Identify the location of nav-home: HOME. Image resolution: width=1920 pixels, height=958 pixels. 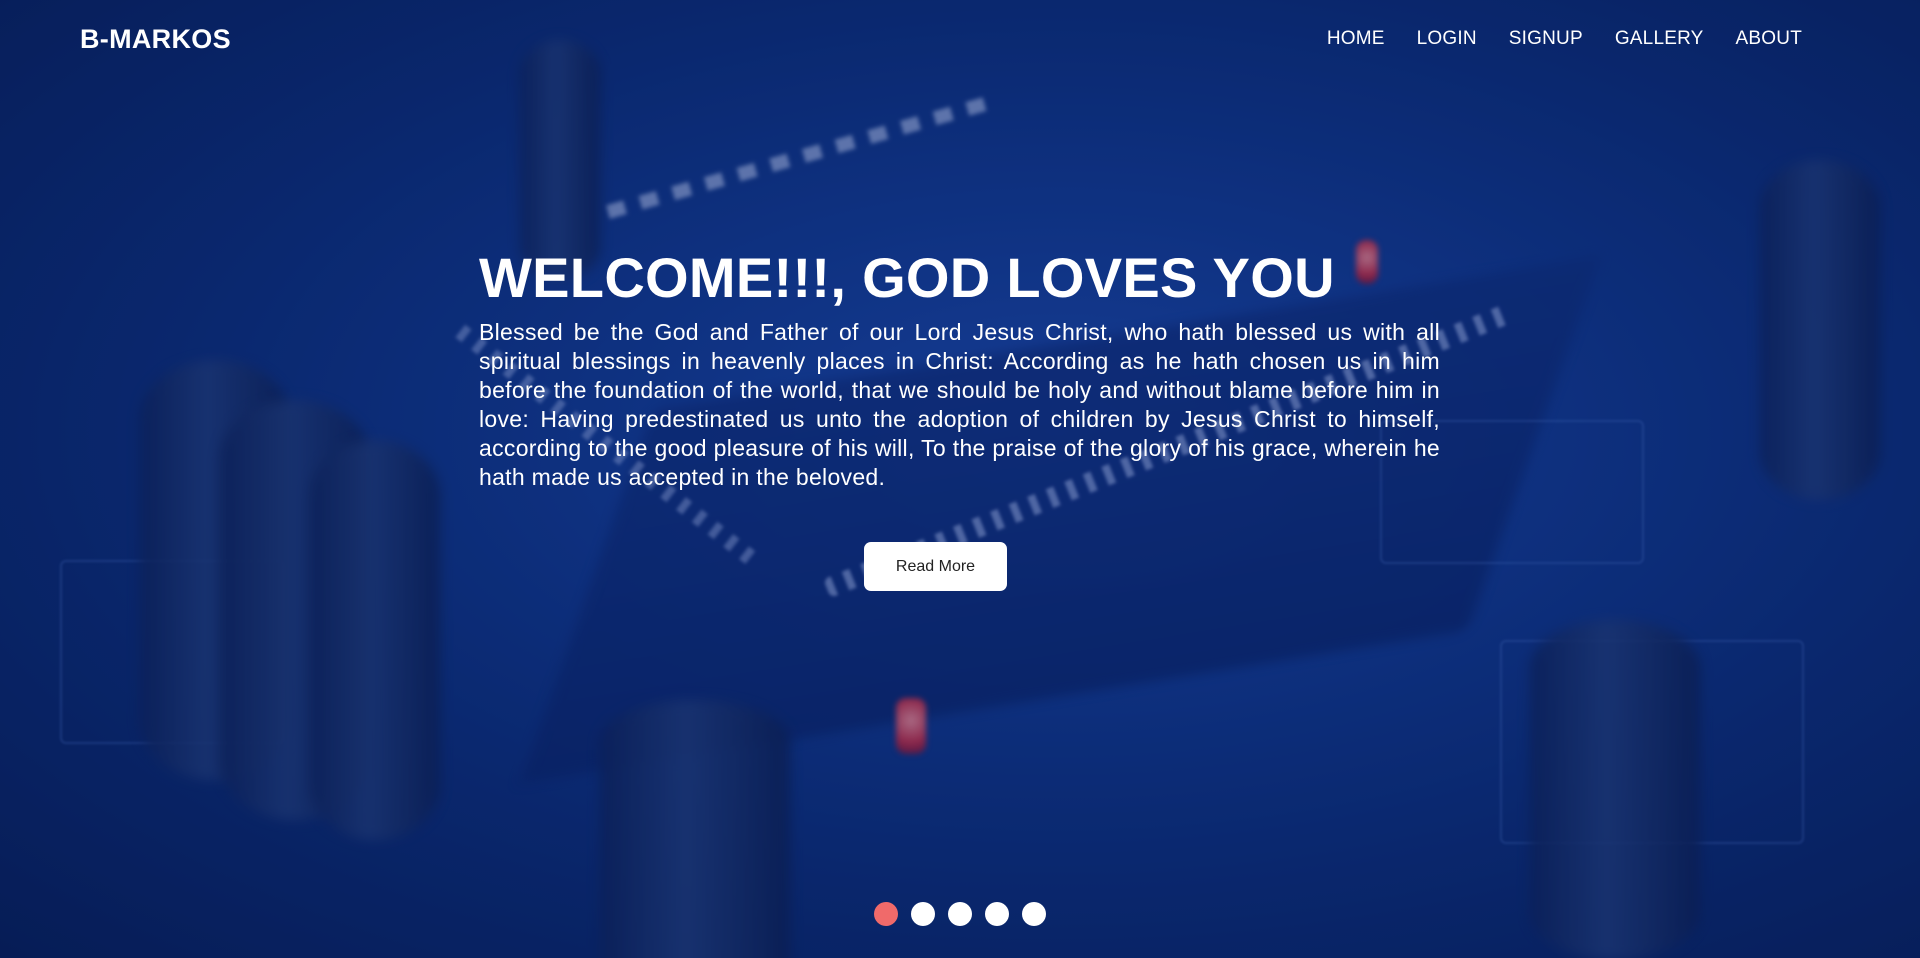
(1356, 39).